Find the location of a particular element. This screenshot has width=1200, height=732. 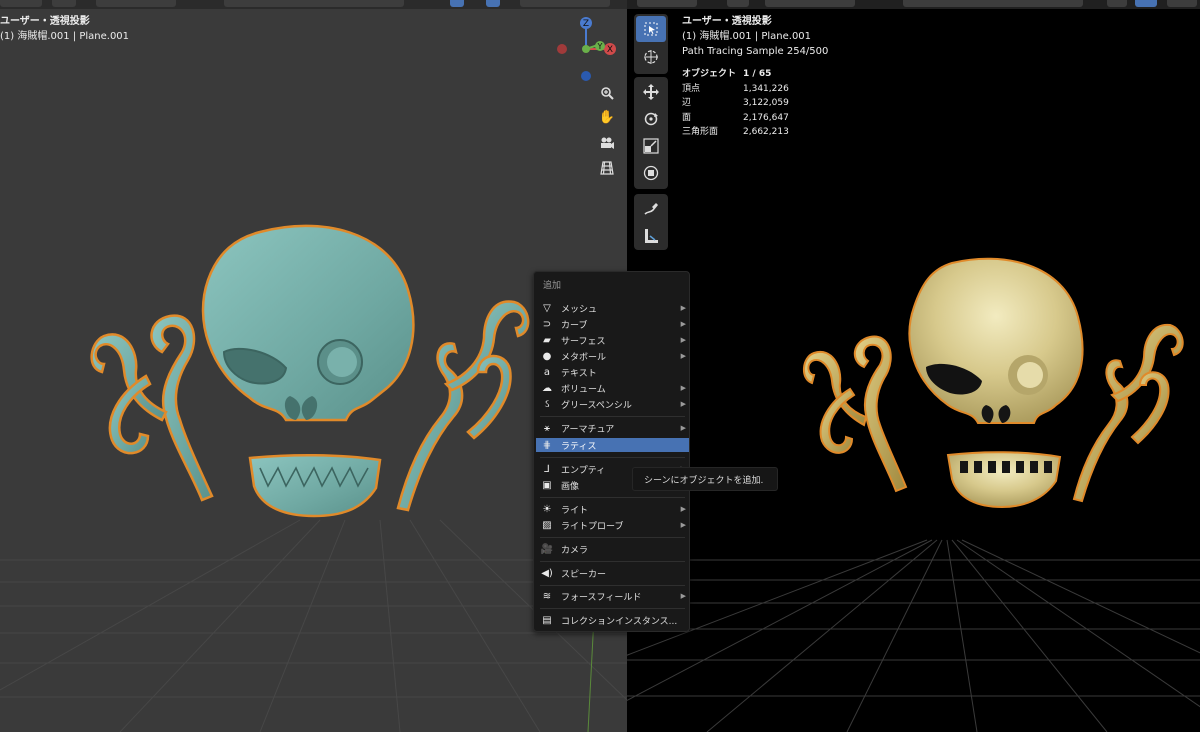

stat-value: 2,176,647 is located at coordinates (766, 117).